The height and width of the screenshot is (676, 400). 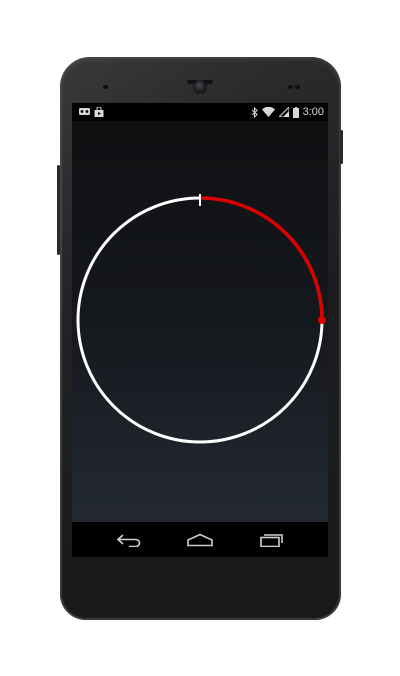 I want to click on back-icon, so click(x=128, y=540).